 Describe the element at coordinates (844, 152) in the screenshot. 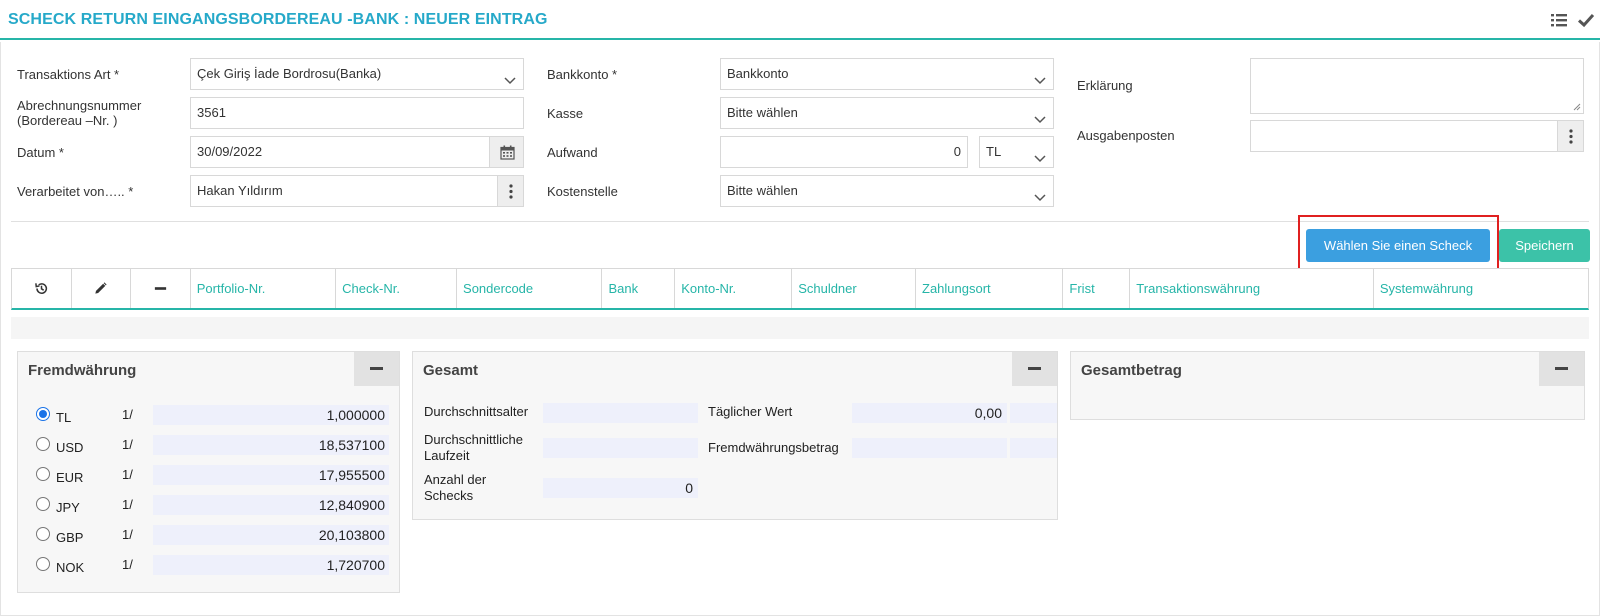

I see `expense-input: 0` at that location.